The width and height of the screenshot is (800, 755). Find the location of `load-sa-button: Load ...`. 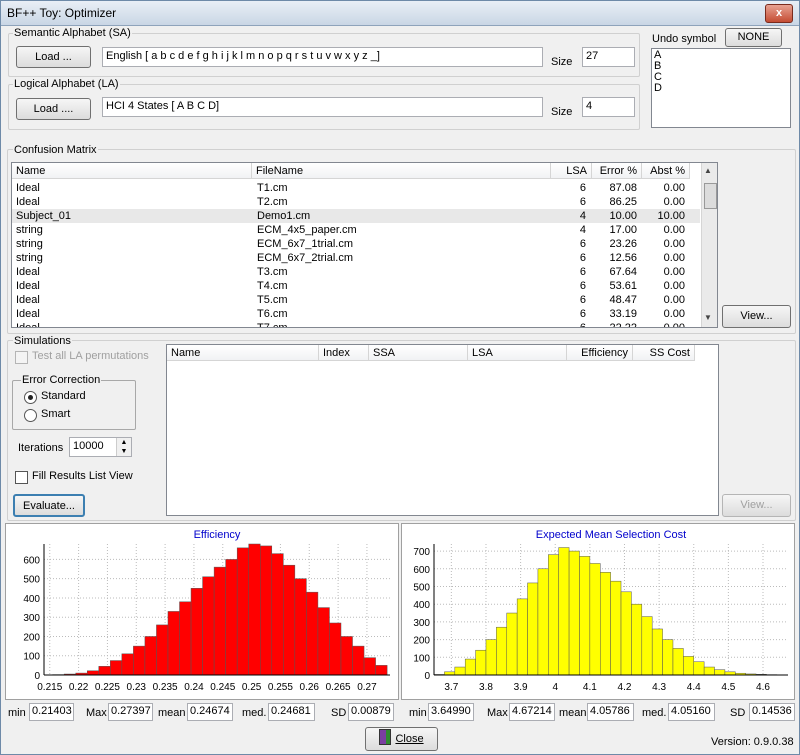

load-sa-button: Load ... is located at coordinates (53, 57).